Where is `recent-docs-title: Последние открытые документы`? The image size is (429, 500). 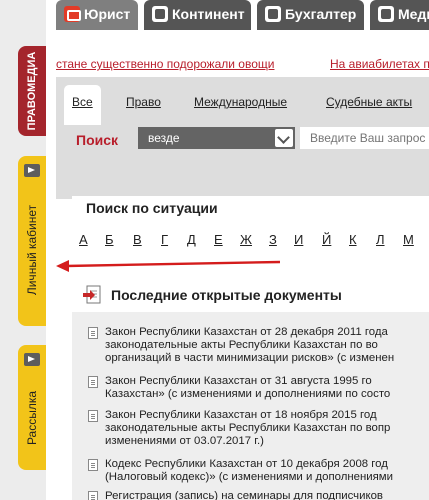 recent-docs-title: Последние открытые документы is located at coordinates (226, 295).